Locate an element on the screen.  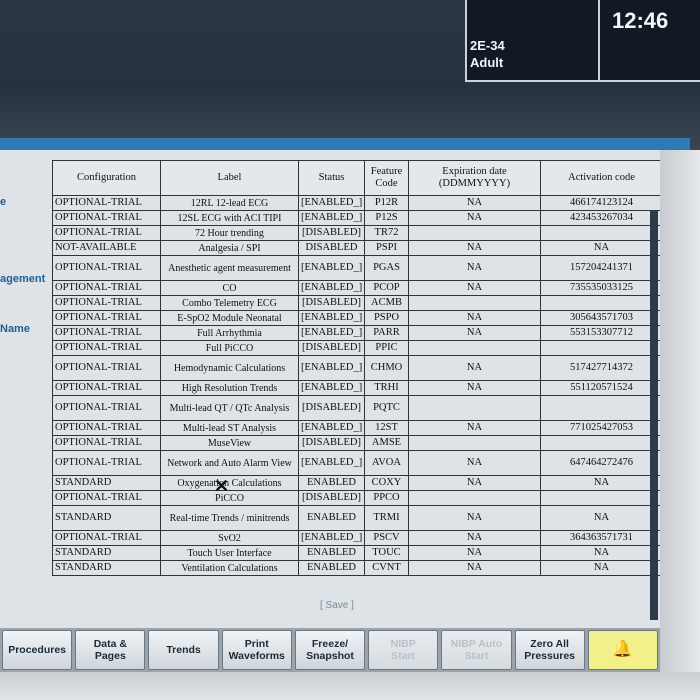
table-row: OPTIONAL-TRIAL PiCCO [DISABLED] PPCO is located at coordinates (357, 498).